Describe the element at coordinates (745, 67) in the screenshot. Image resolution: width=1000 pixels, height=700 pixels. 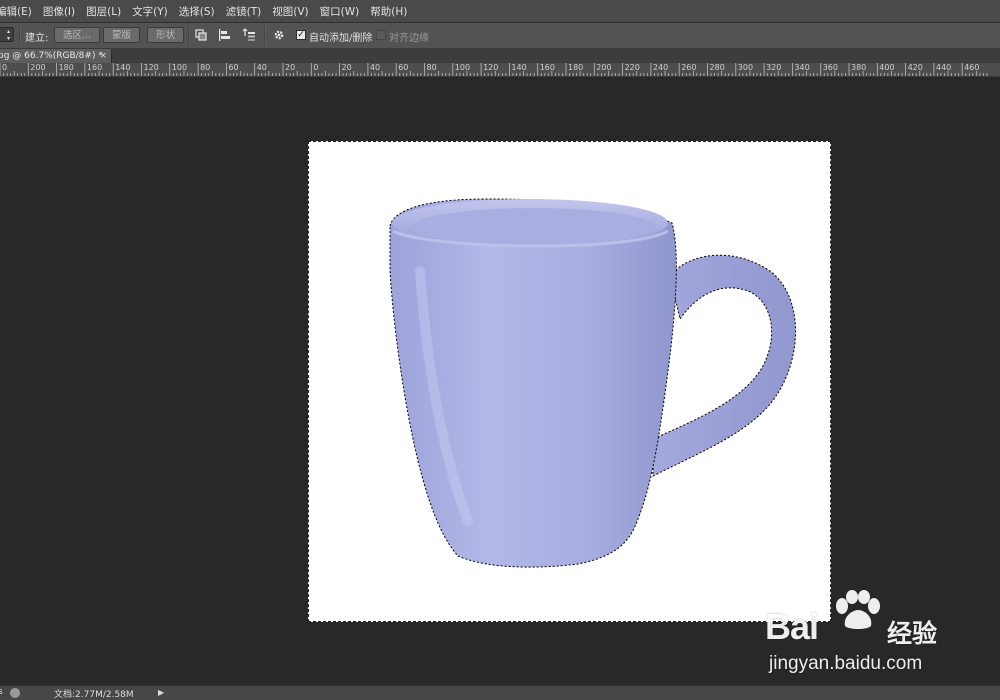
I see `ruler-label: 300` at that location.